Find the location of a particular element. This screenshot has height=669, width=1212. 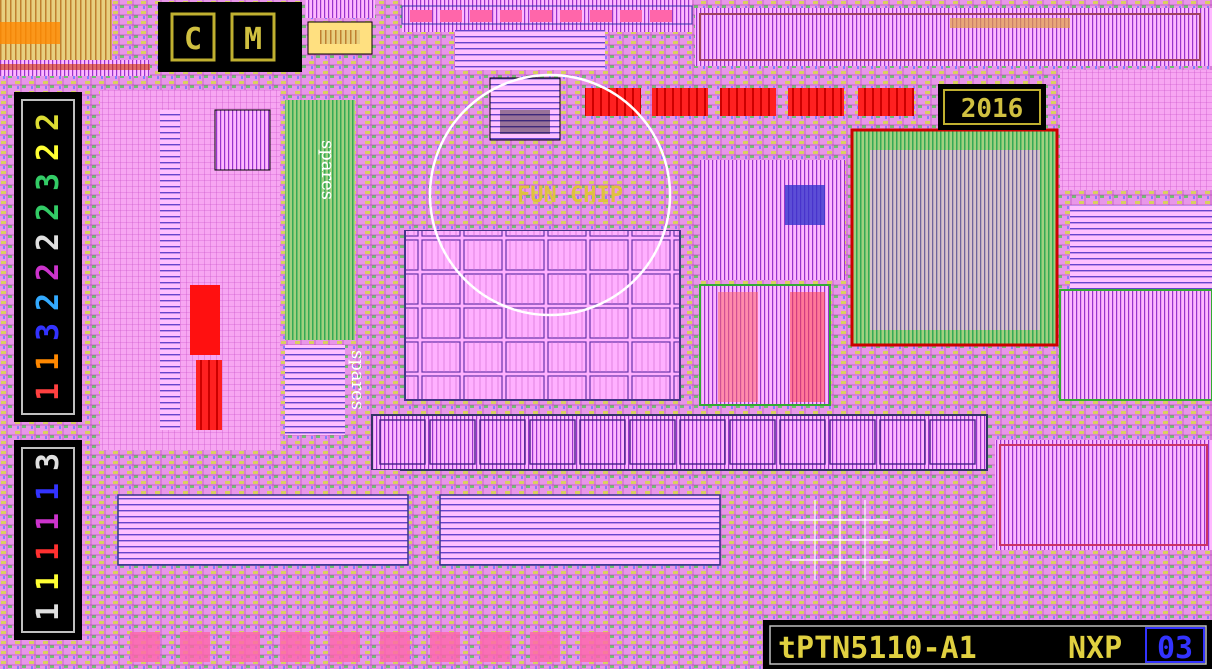

metal-code-b4: 1 is located at coordinates (48, 522).